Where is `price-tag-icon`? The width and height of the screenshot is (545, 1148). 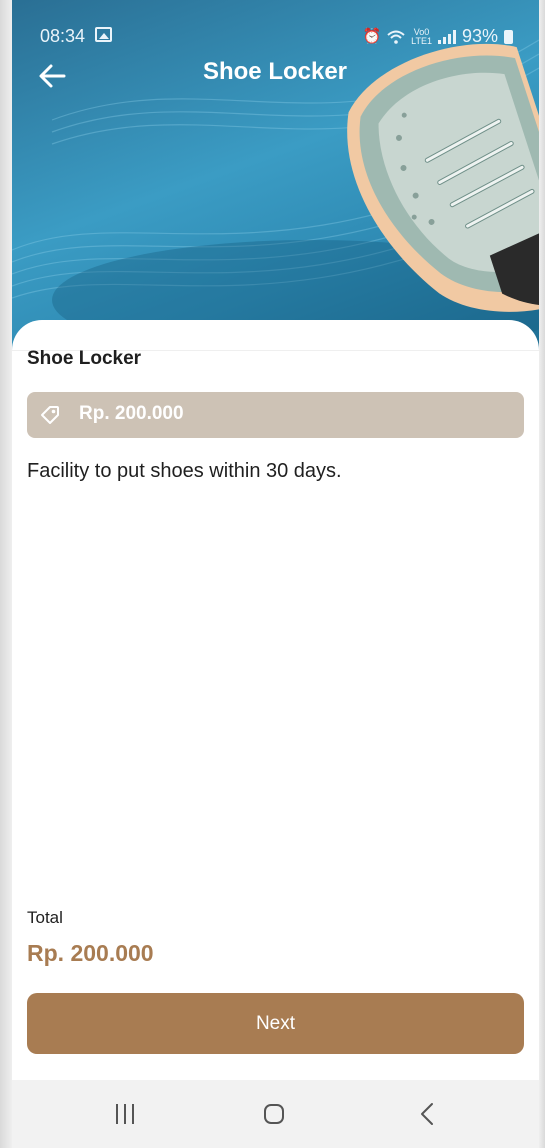 price-tag-icon is located at coordinates (50, 415).